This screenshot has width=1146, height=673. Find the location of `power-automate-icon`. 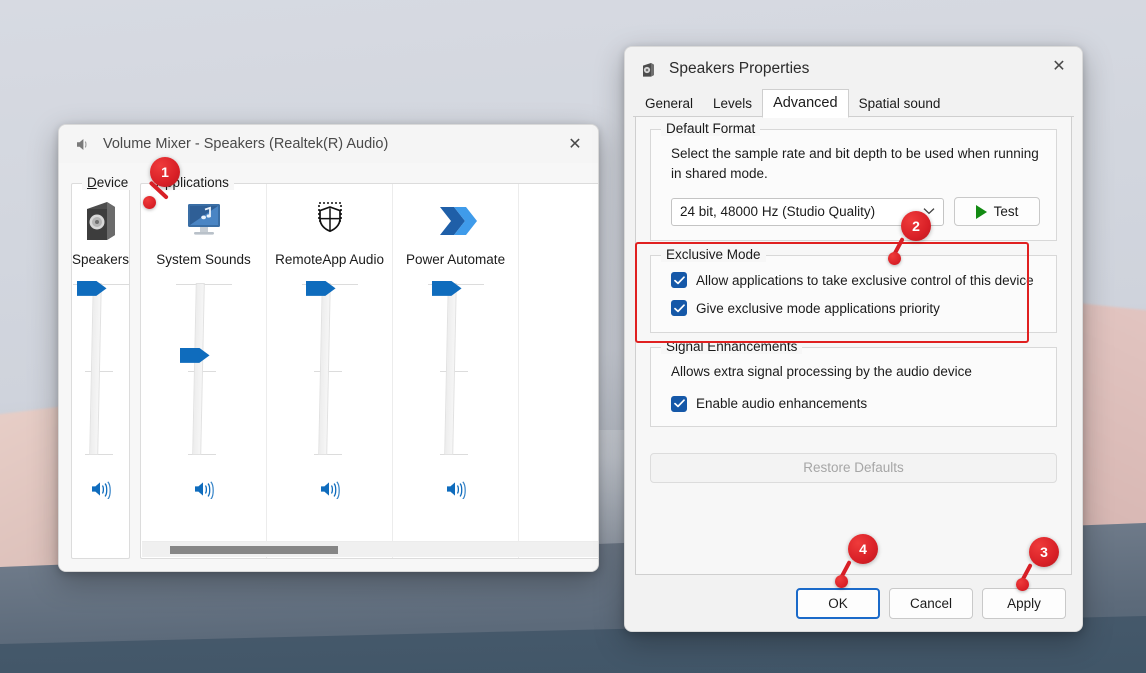

power-automate-icon is located at coordinates (456, 221).